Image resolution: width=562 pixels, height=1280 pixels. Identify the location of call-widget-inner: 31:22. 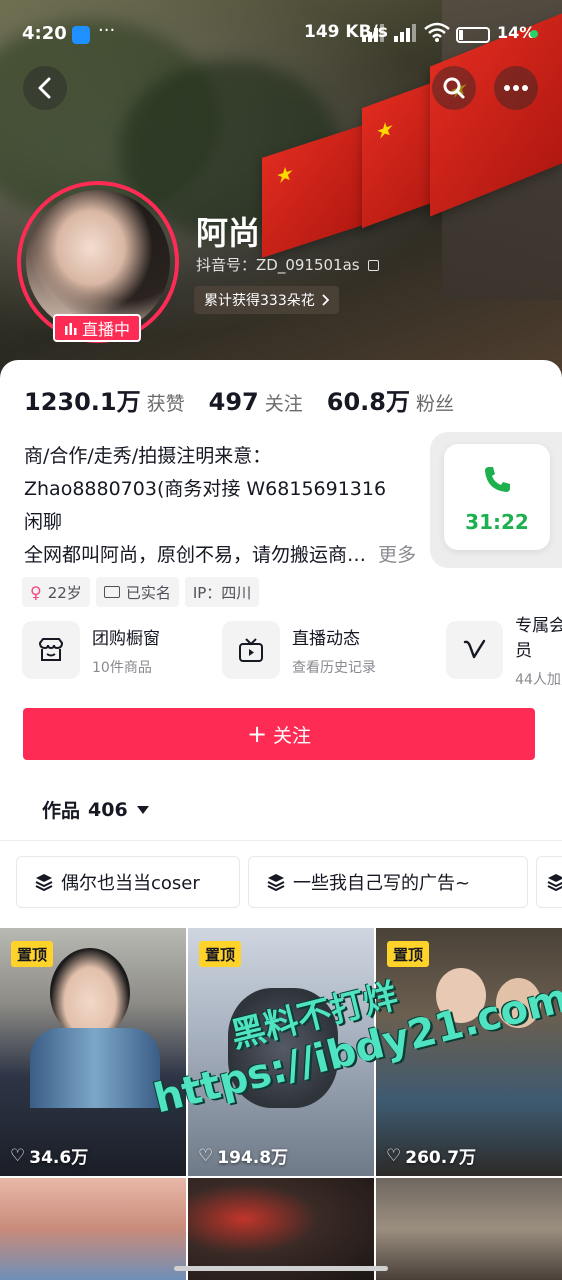
(497, 497).